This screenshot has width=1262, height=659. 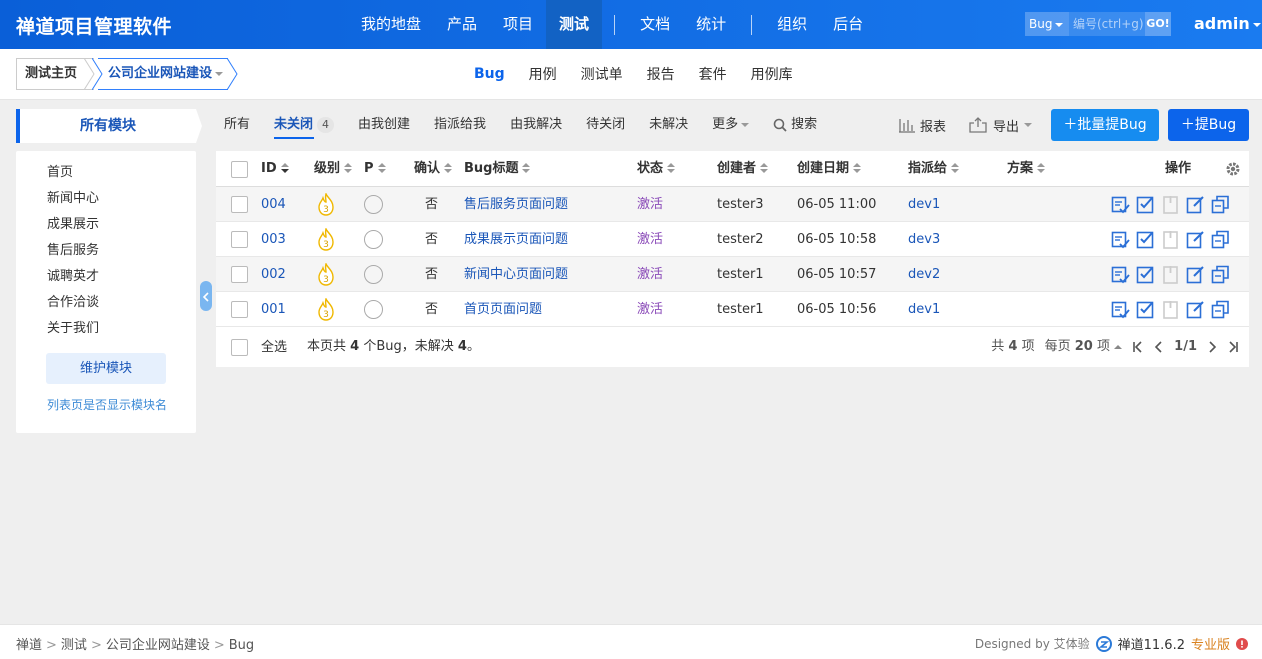 What do you see at coordinates (1158, 24) in the screenshot?
I see `search-go-button: GO!` at bounding box center [1158, 24].